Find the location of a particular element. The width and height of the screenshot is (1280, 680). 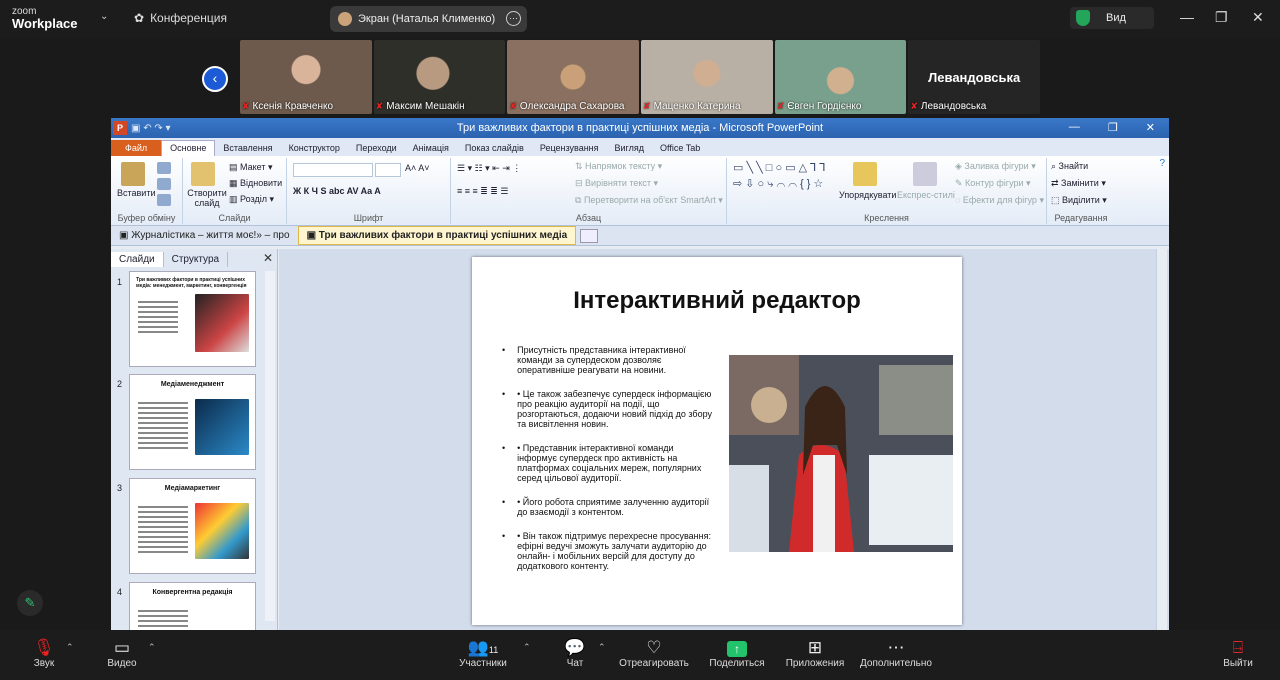

copy-icon is located at coordinates (164, 184).